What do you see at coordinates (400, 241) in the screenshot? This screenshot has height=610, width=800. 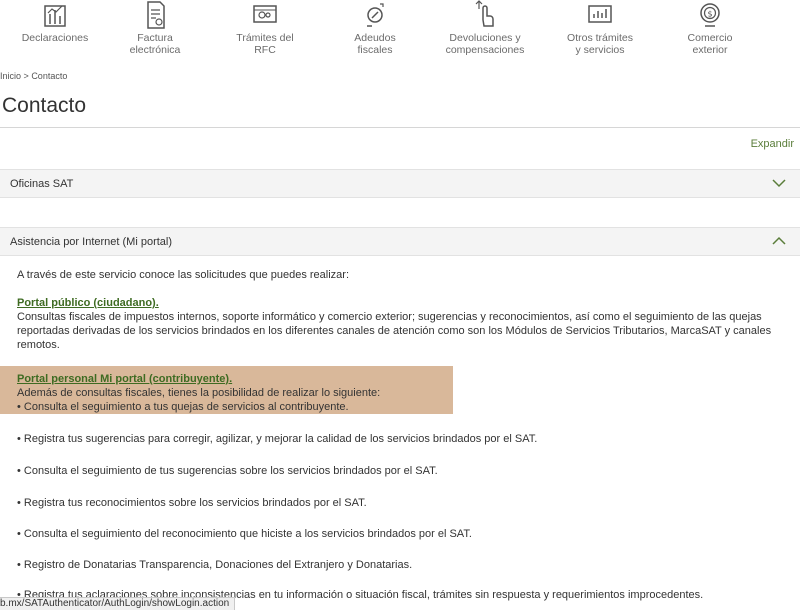 I see `accordion-asistencia-internet: Asistencia por Internet (Mi portal)` at bounding box center [400, 241].